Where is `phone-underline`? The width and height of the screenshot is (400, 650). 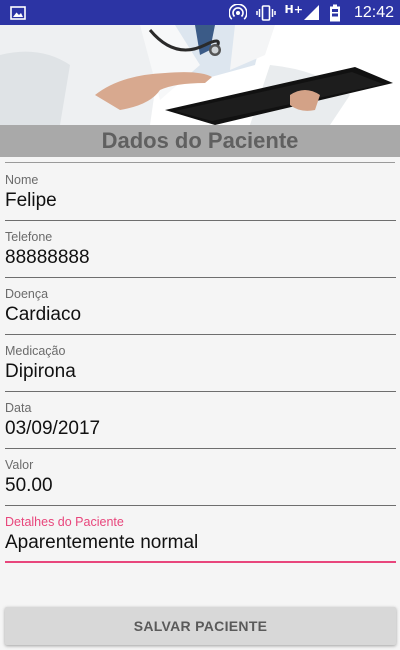
phone-underline is located at coordinates (200, 277).